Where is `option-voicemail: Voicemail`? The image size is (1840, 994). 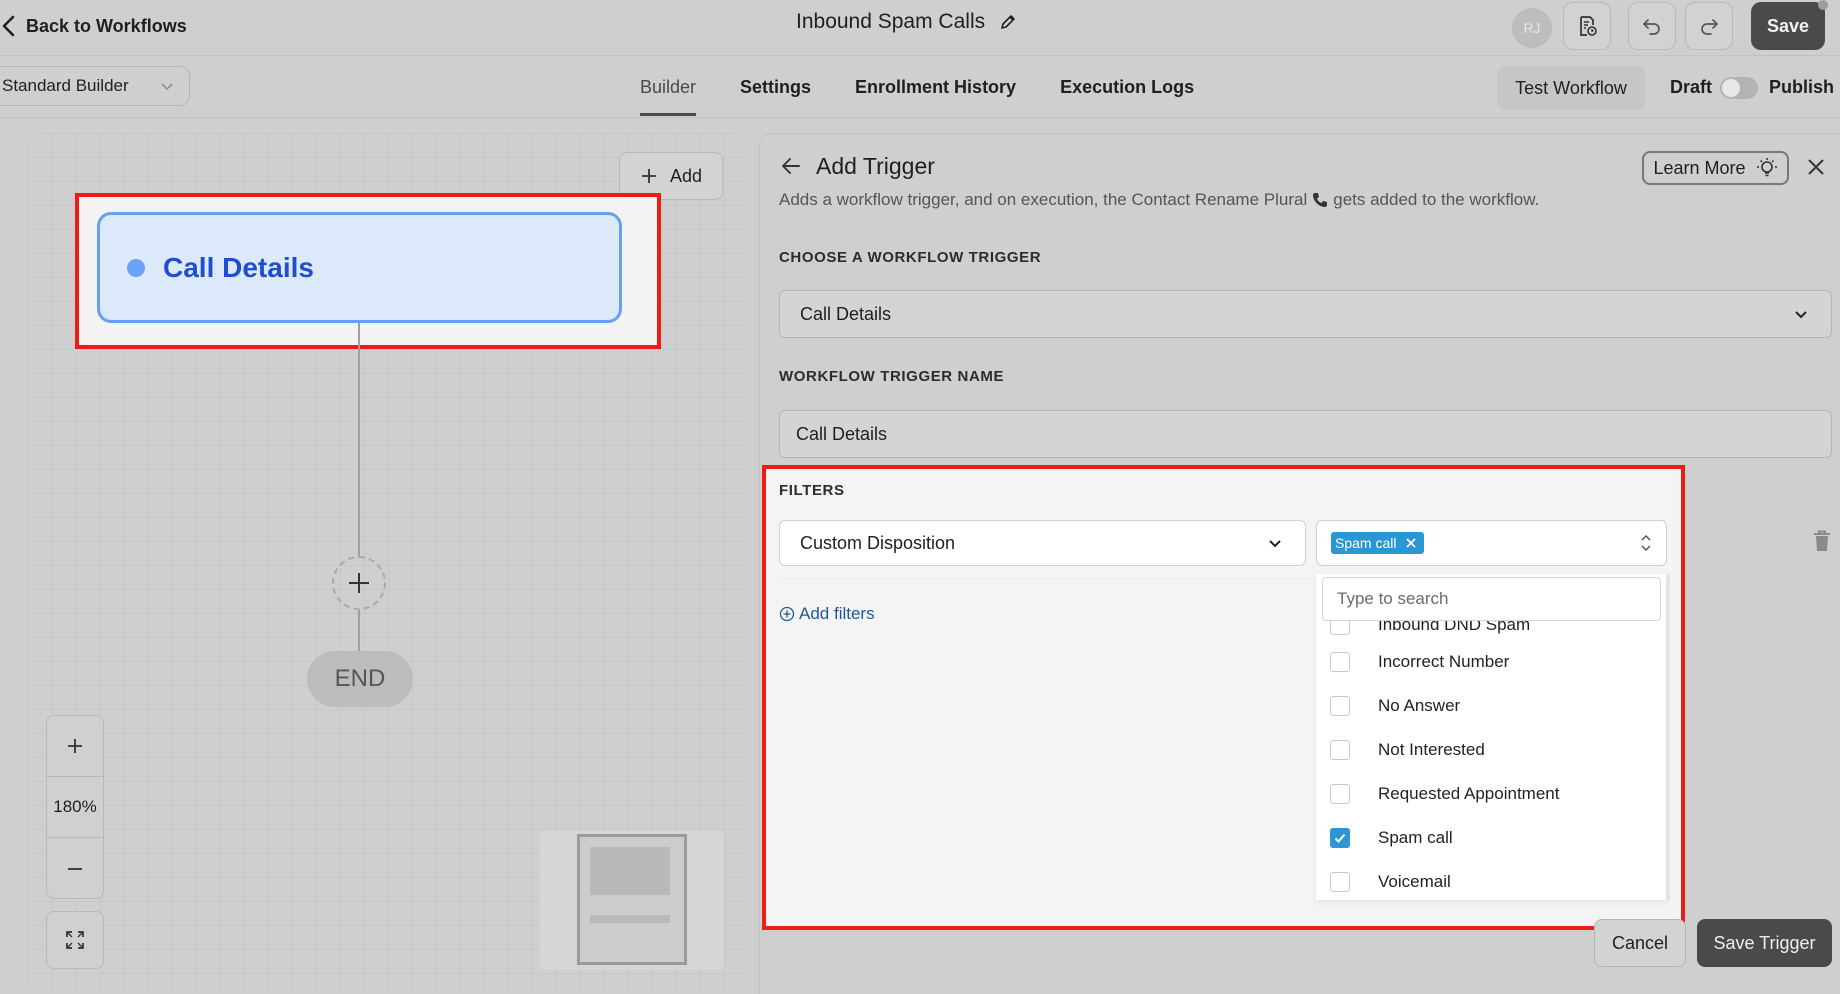
option-voicemail: Voicemail is located at coordinates (1491, 880).